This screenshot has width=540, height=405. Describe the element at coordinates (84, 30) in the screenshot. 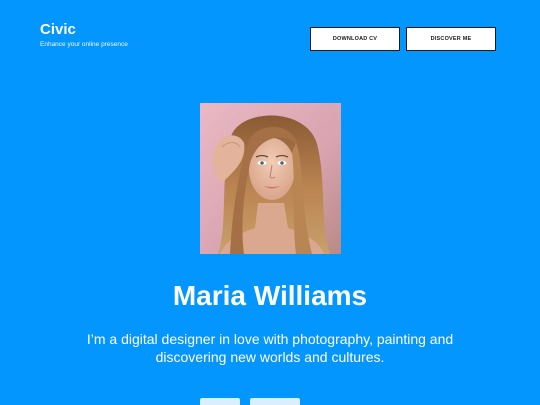

I see `brand-name: Civic` at that location.